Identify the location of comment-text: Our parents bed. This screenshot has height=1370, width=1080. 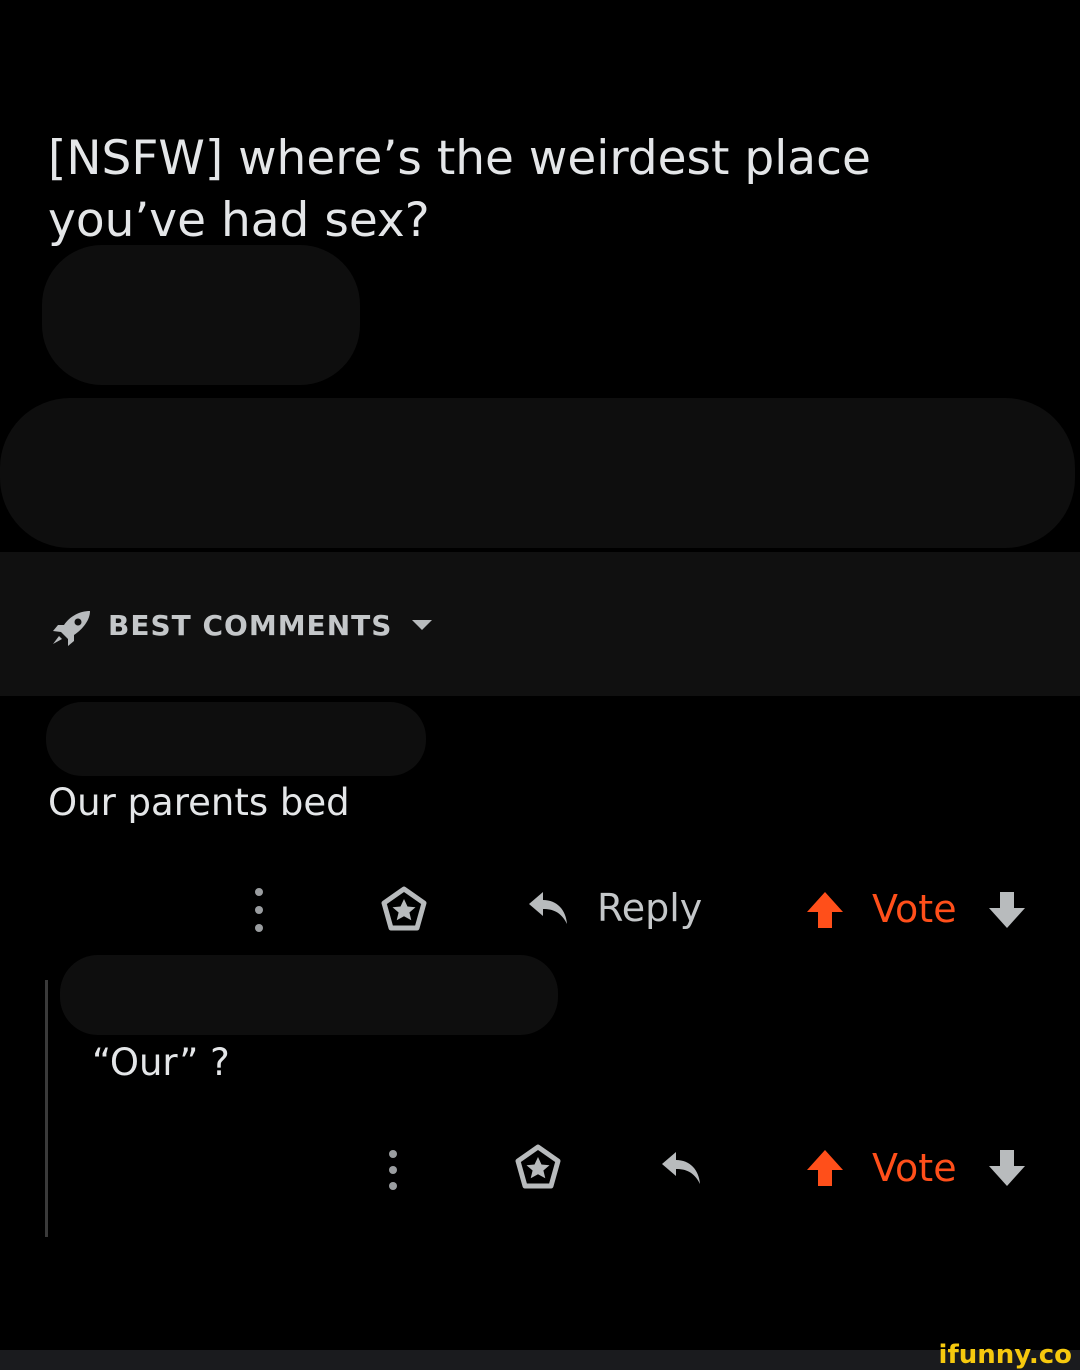
(199, 802).